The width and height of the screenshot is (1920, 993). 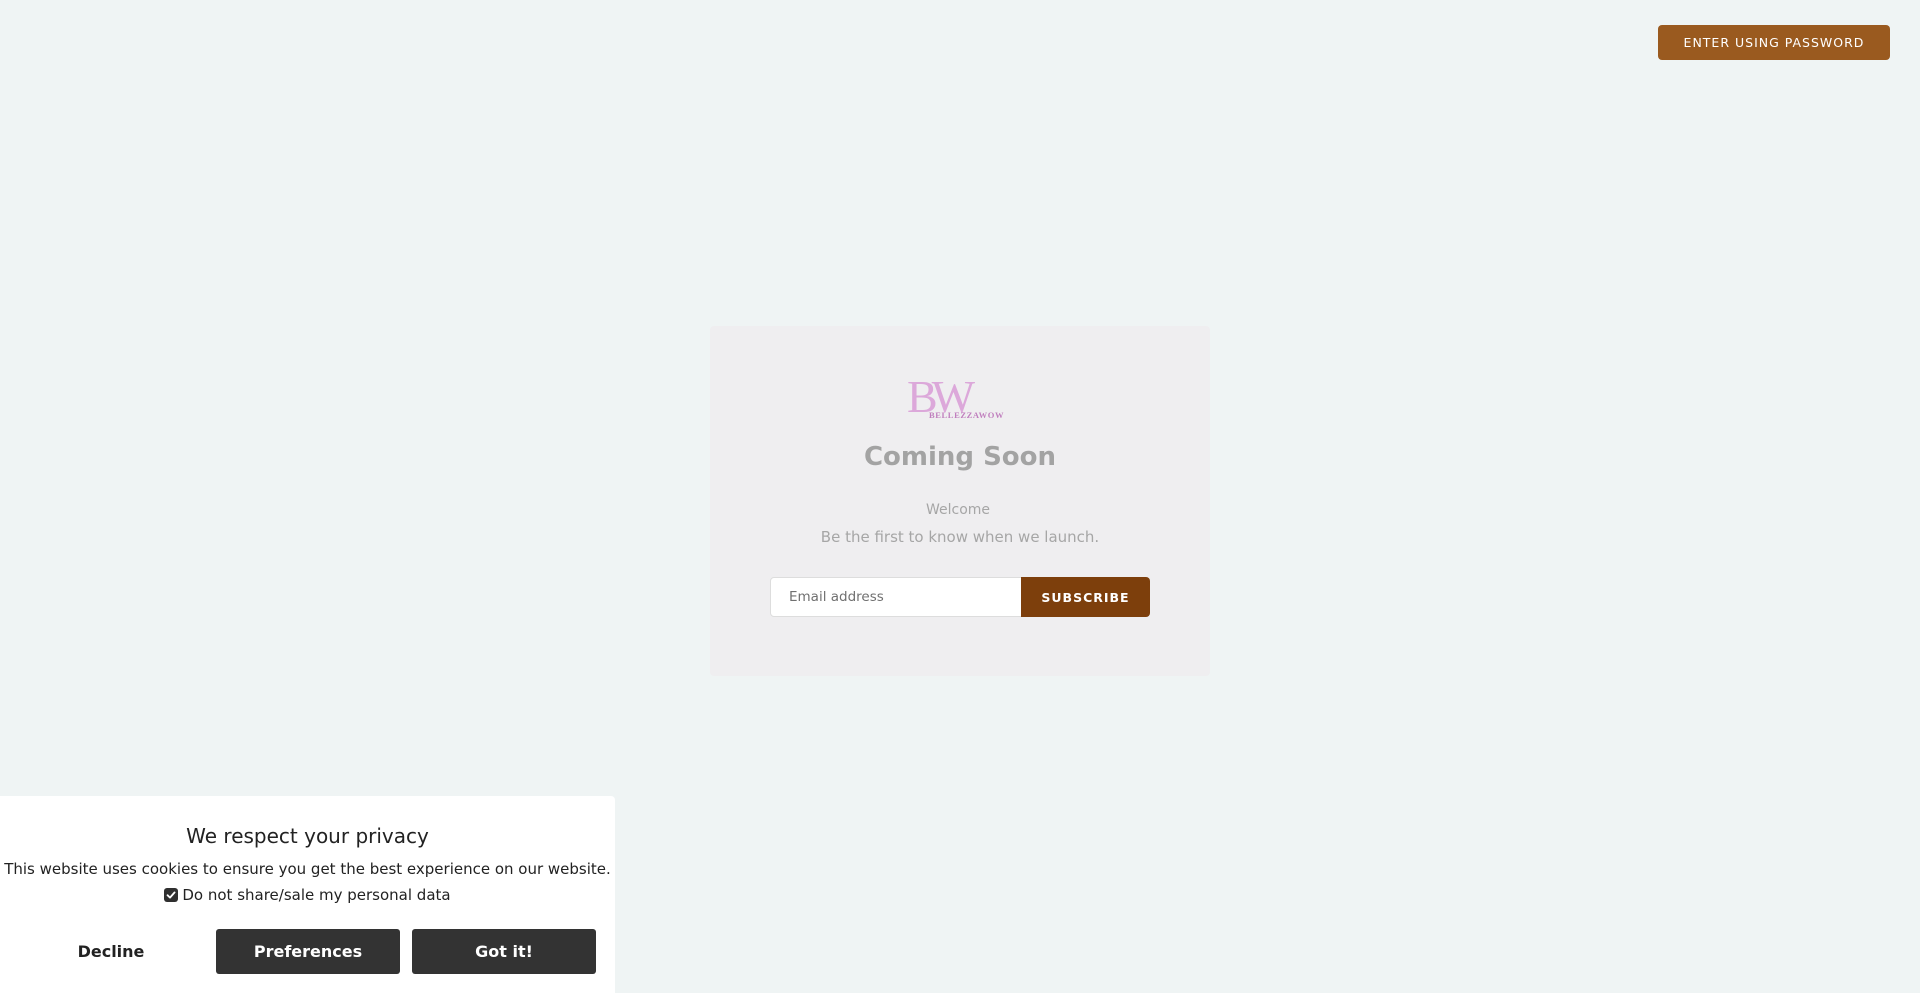 I want to click on preferences-button: Preferences, so click(x=308, y=951).